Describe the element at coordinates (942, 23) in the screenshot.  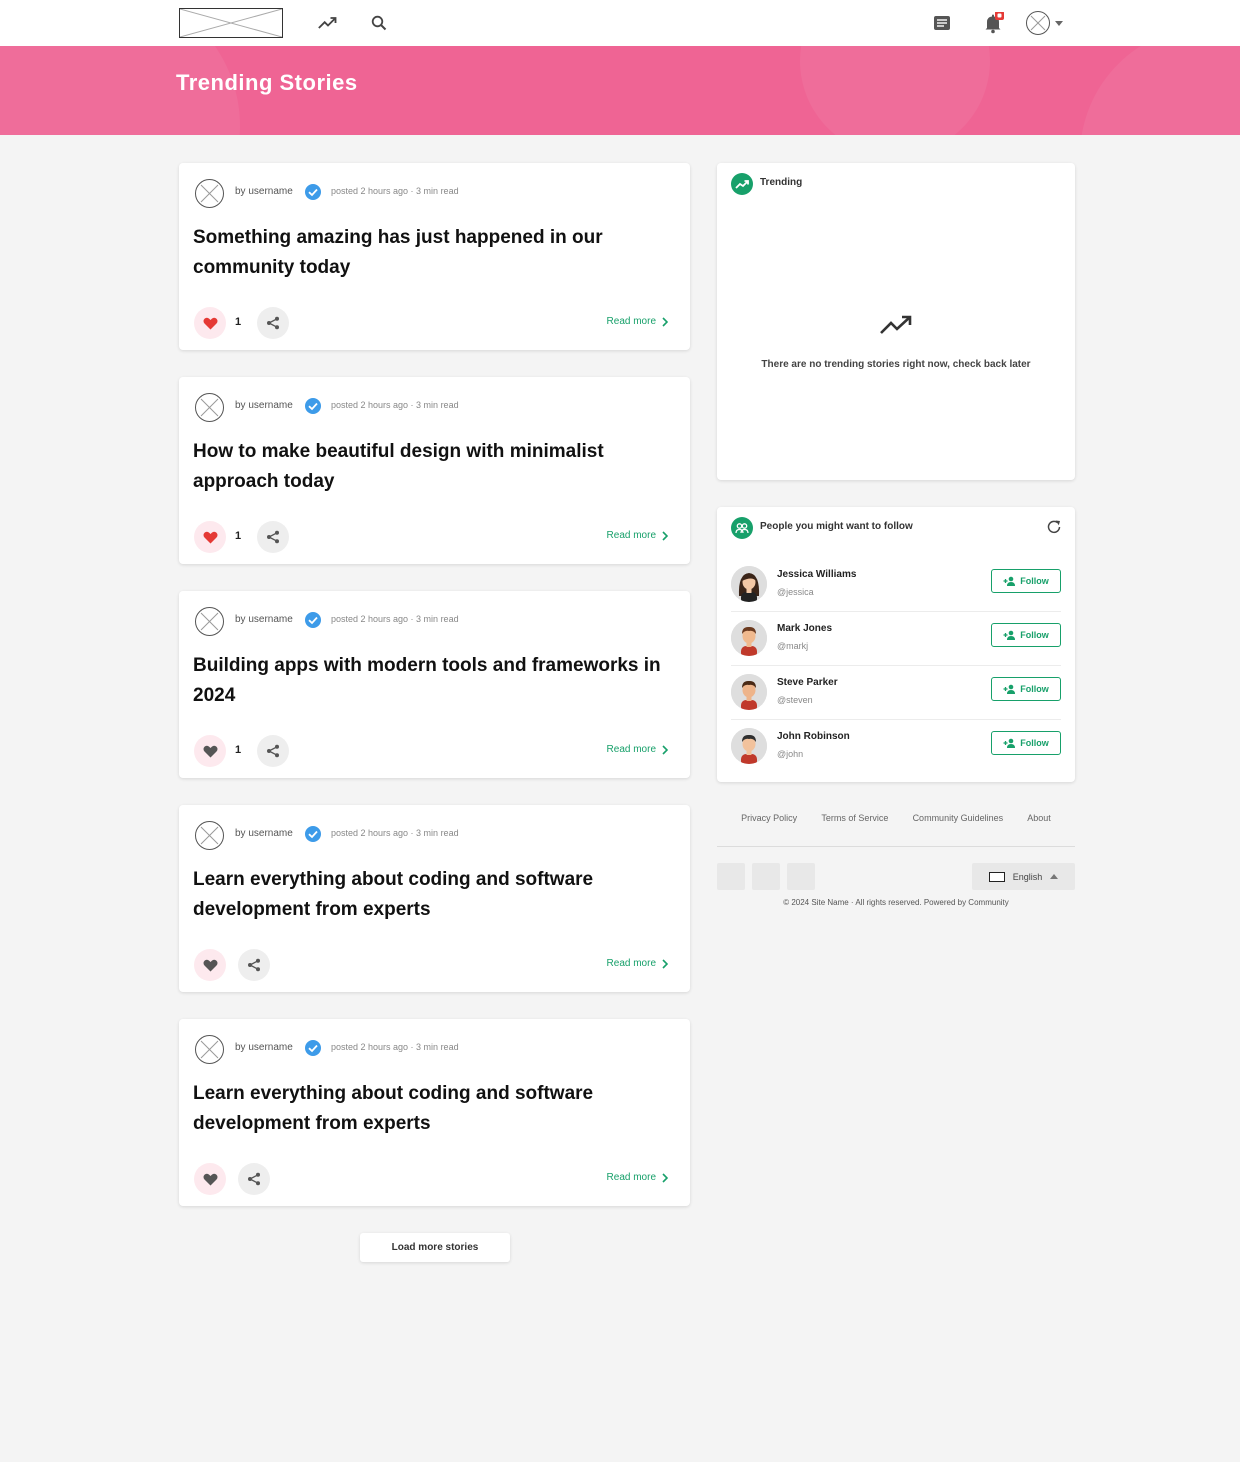
I see `messages-icon` at that location.